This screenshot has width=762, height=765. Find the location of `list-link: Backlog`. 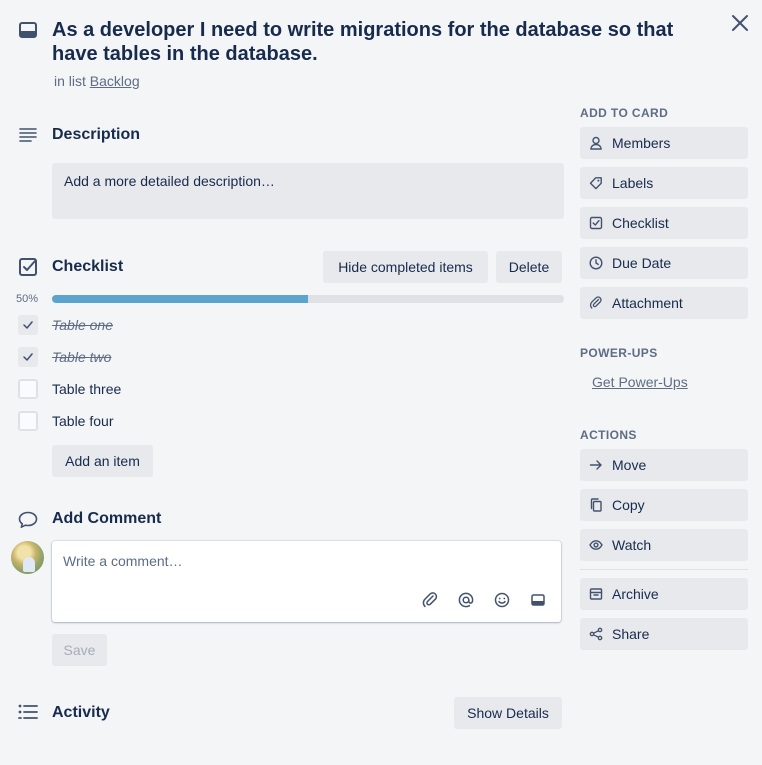

list-link: Backlog is located at coordinates (115, 81).